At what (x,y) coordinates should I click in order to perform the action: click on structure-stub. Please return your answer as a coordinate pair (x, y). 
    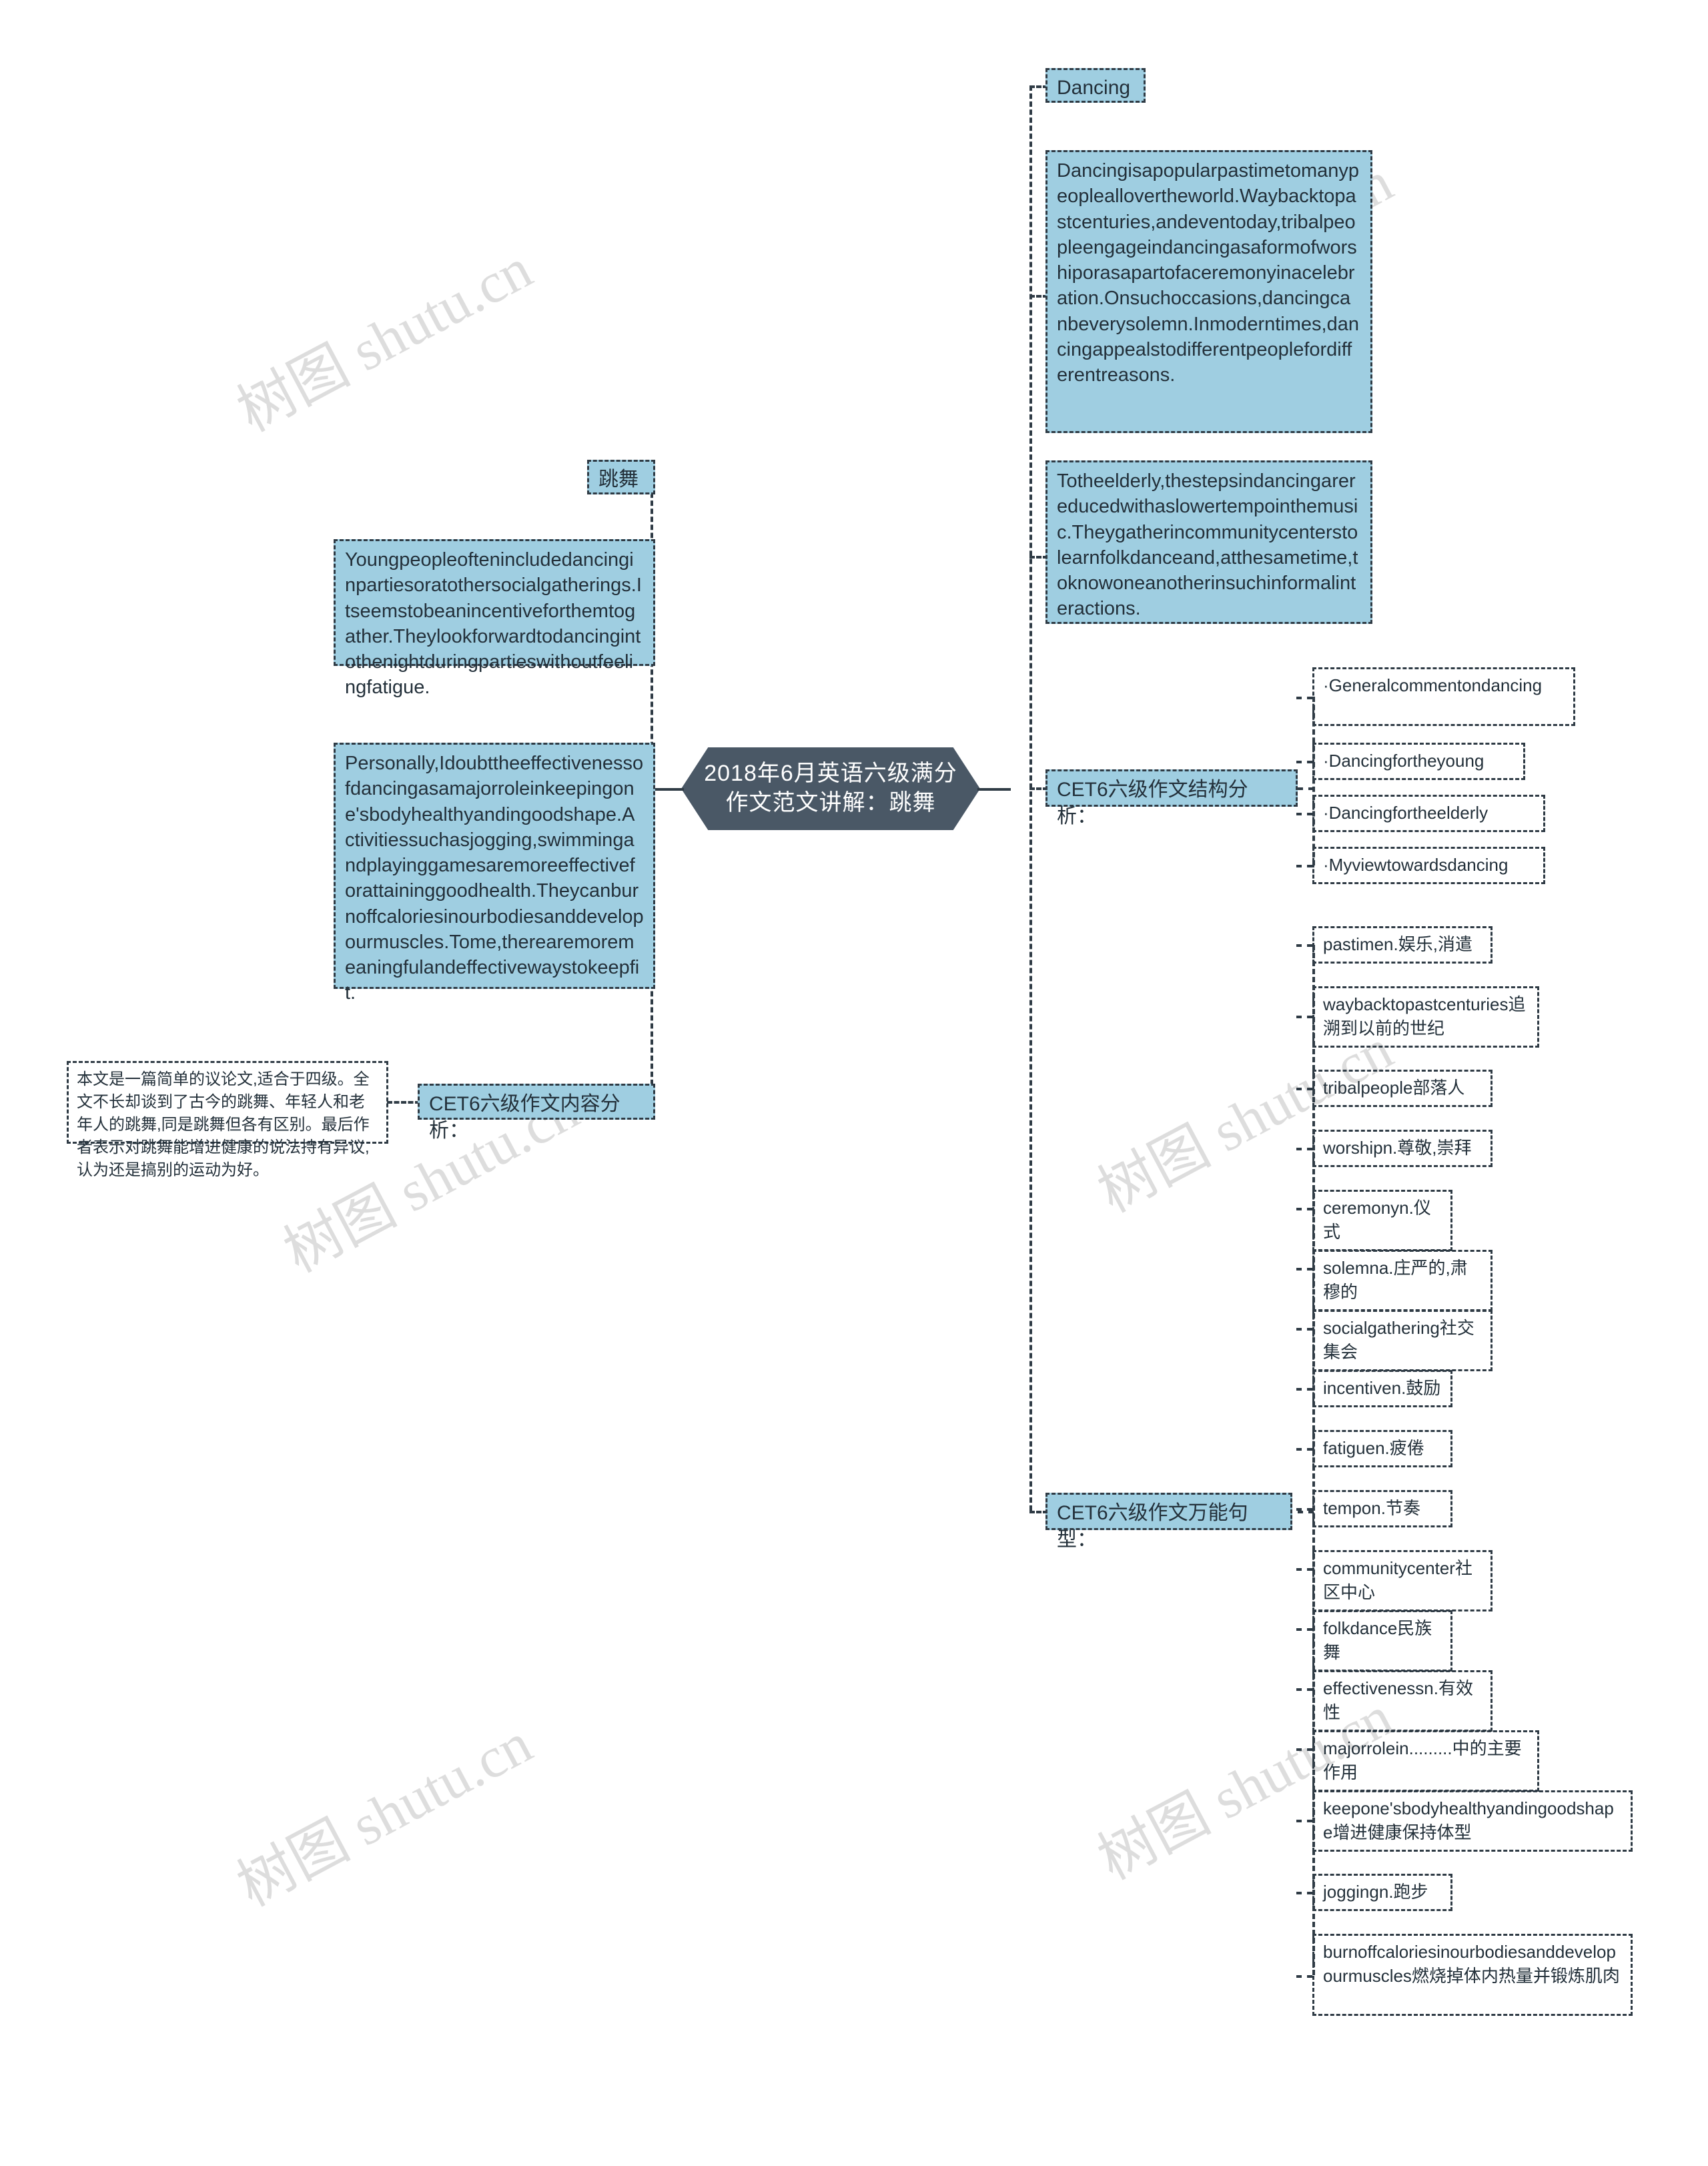
    Looking at the image, I should click on (1306, 788).